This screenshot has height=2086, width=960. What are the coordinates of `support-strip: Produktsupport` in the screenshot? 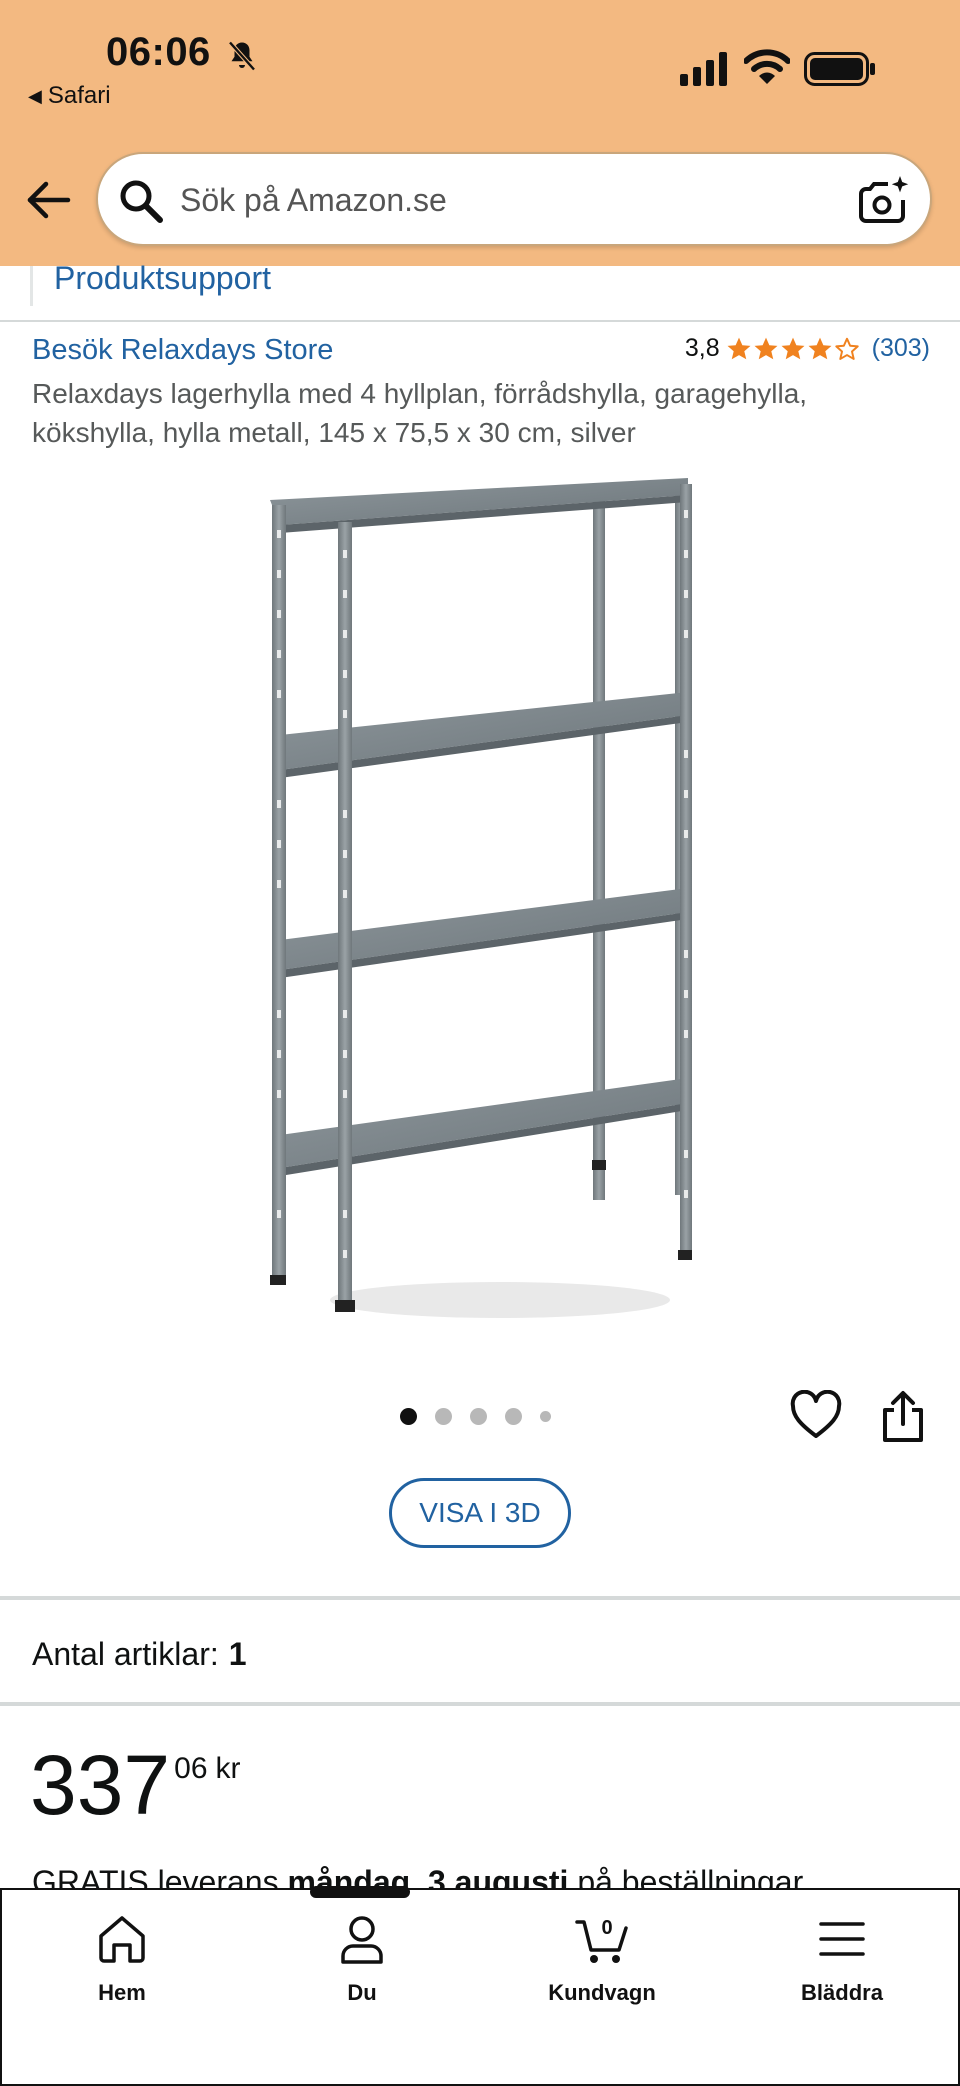 It's located at (480, 291).